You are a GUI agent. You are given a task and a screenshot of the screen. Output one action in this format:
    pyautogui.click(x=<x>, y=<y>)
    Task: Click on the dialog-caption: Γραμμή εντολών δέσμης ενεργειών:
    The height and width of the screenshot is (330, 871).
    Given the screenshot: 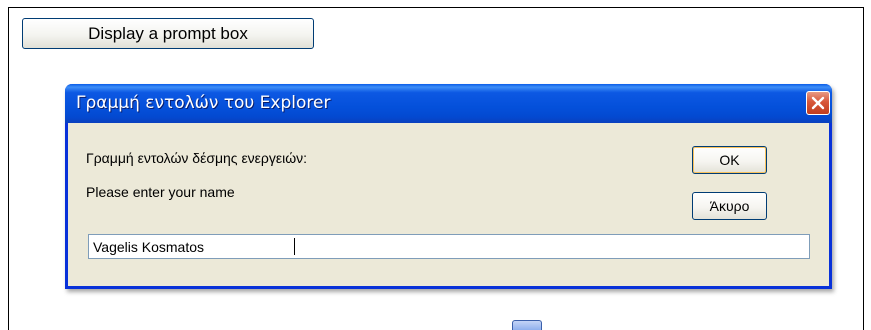 What is the action you would take?
    pyautogui.click(x=197, y=158)
    